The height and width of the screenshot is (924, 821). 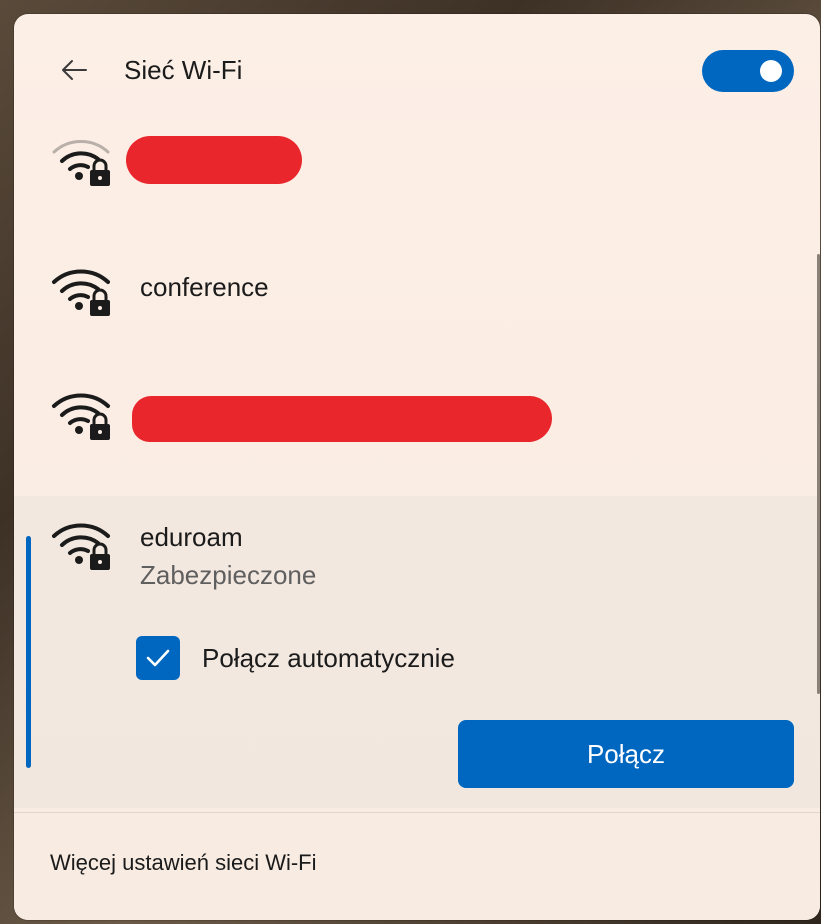 I want to click on auto-connect-checkbox, so click(x=158, y=658).